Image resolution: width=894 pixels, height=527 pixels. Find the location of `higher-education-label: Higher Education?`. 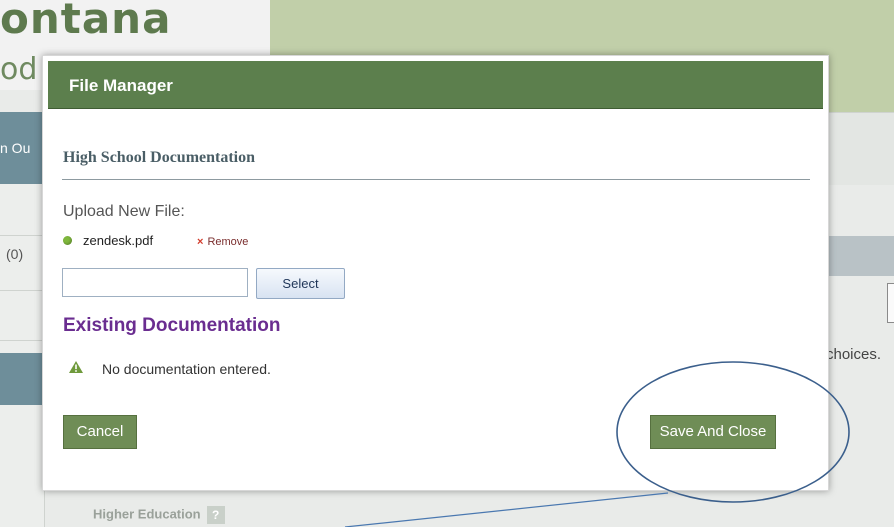

higher-education-label: Higher Education? is located at coordinates (159, 515).